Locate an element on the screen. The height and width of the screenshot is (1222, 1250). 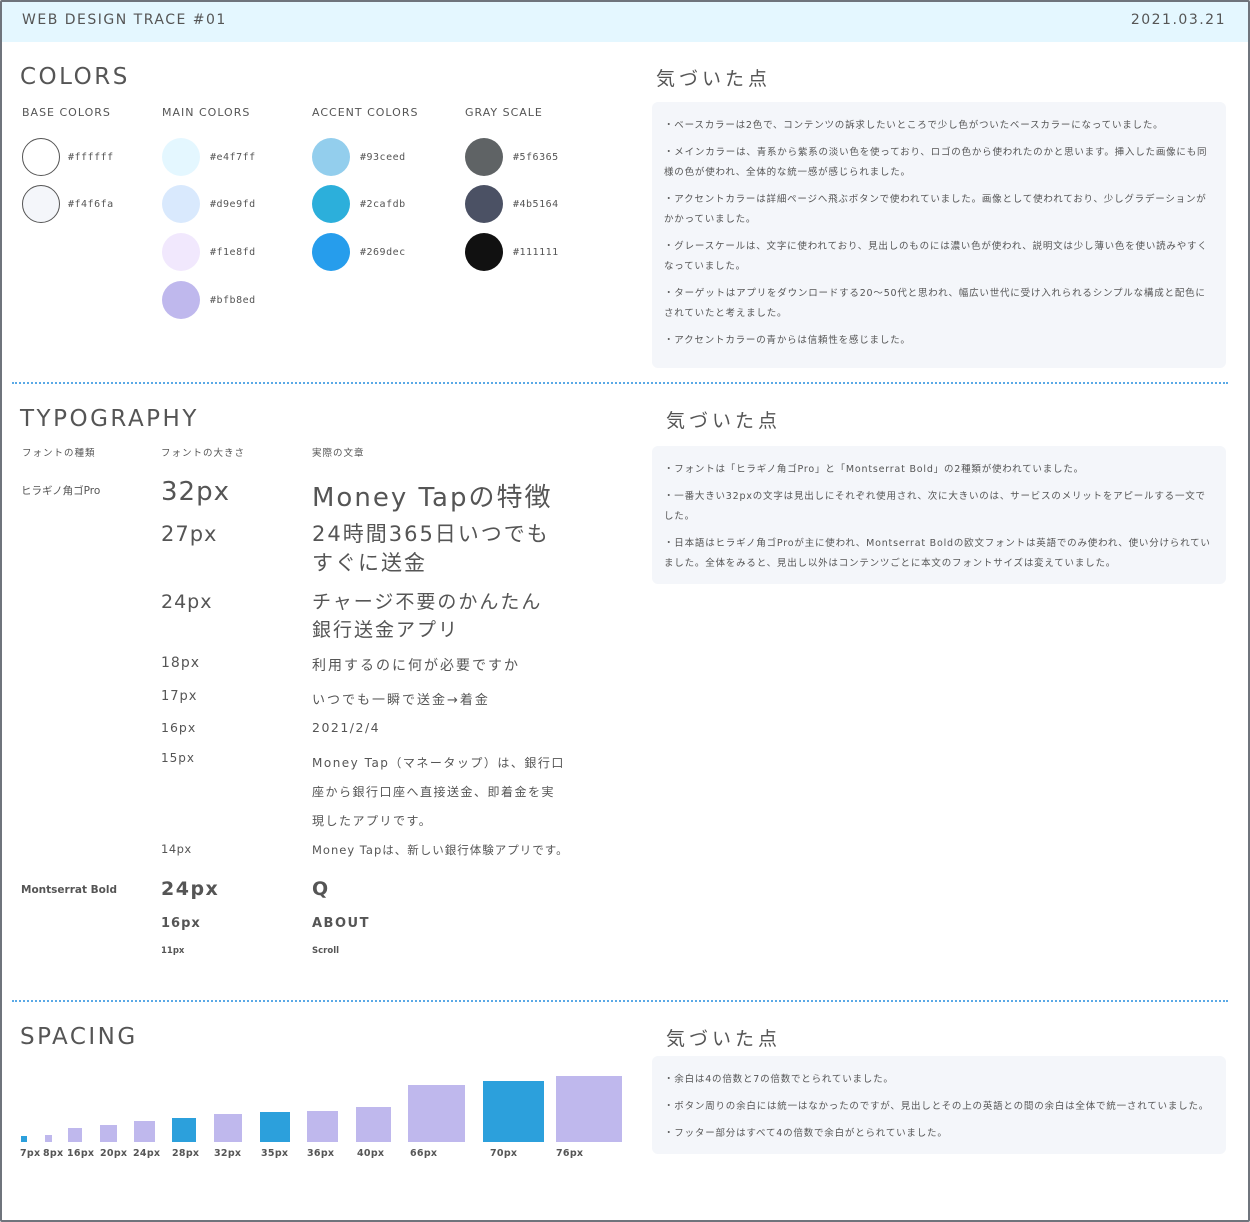
color-hex: #d9e9fd is located at coordinates (233, 204).